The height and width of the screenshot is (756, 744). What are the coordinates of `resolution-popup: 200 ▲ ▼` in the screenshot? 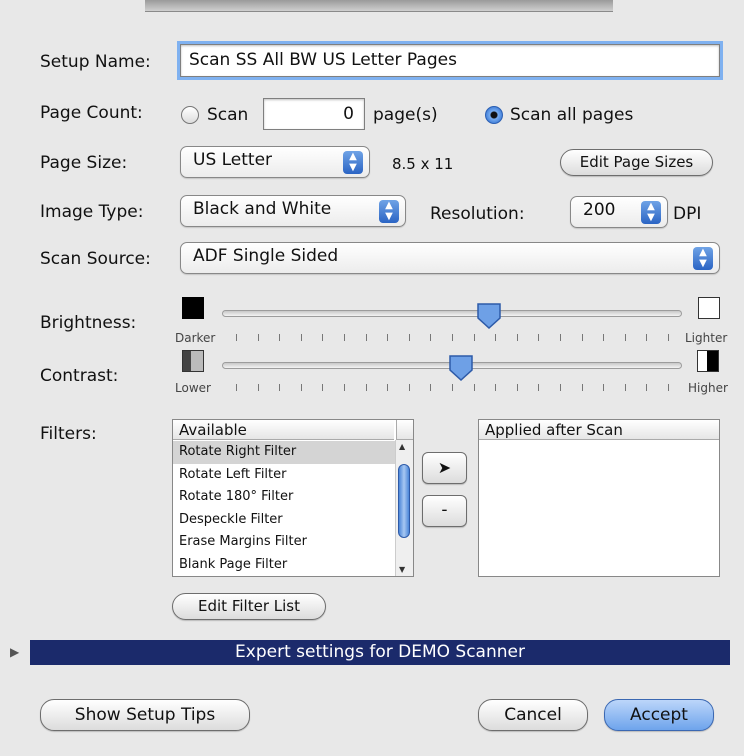 It's located at (619, 212).